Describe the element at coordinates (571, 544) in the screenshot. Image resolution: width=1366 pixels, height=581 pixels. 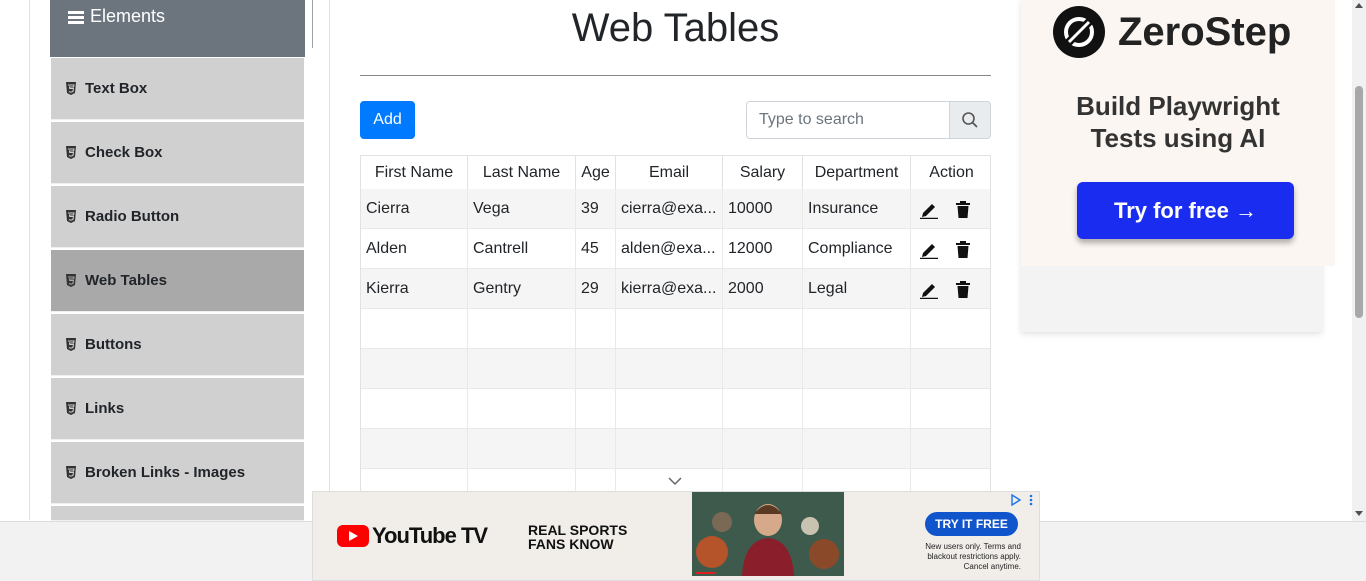
I see `ad-message-line2: FANS KNOW` at that location.